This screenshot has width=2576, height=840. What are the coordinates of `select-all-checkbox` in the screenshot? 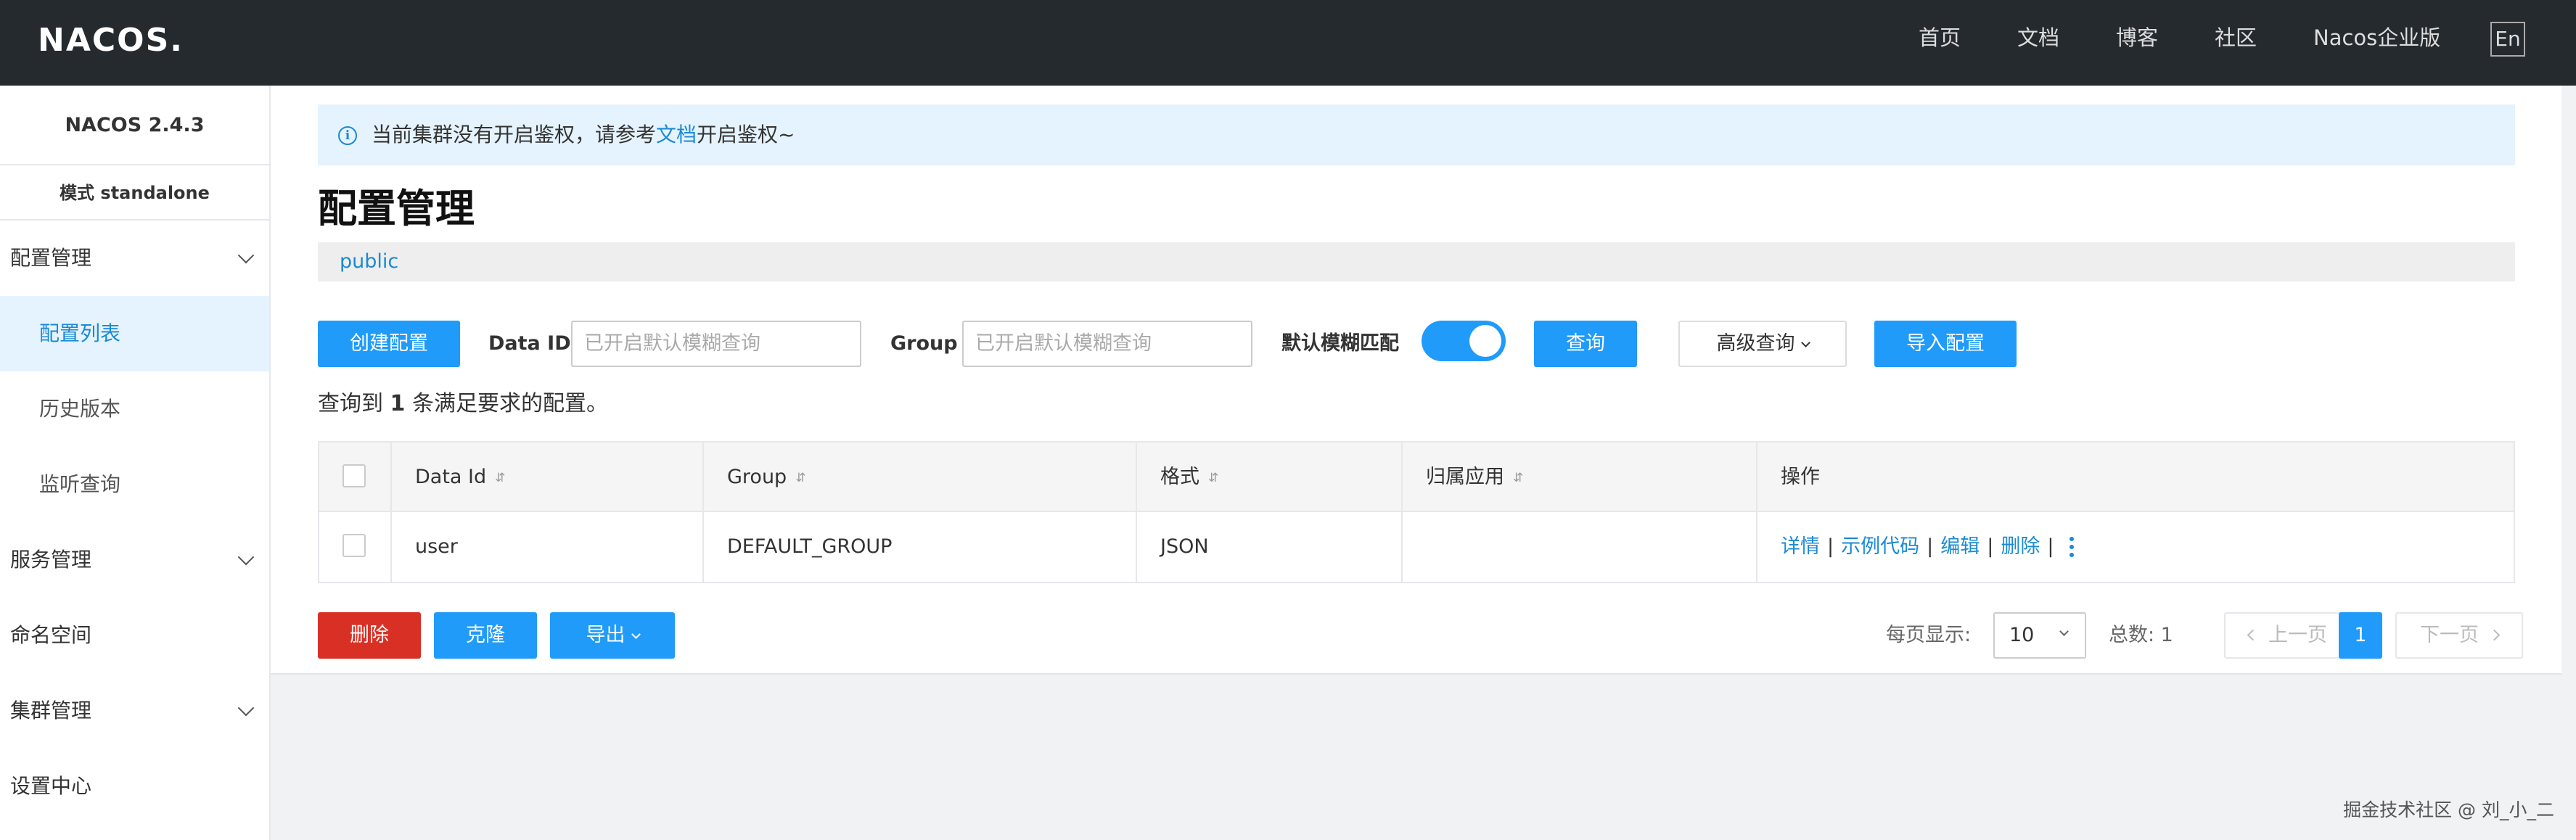 It's located at (354, 475).